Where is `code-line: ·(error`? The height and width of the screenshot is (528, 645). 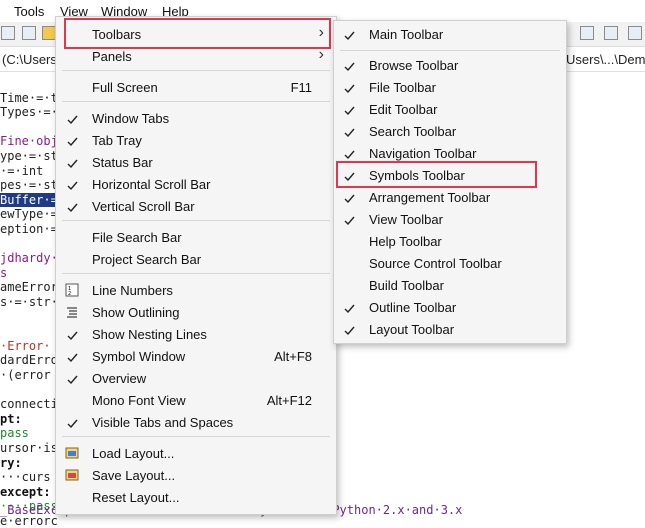 code-line: ·(error is located at coordinates (25, 375).